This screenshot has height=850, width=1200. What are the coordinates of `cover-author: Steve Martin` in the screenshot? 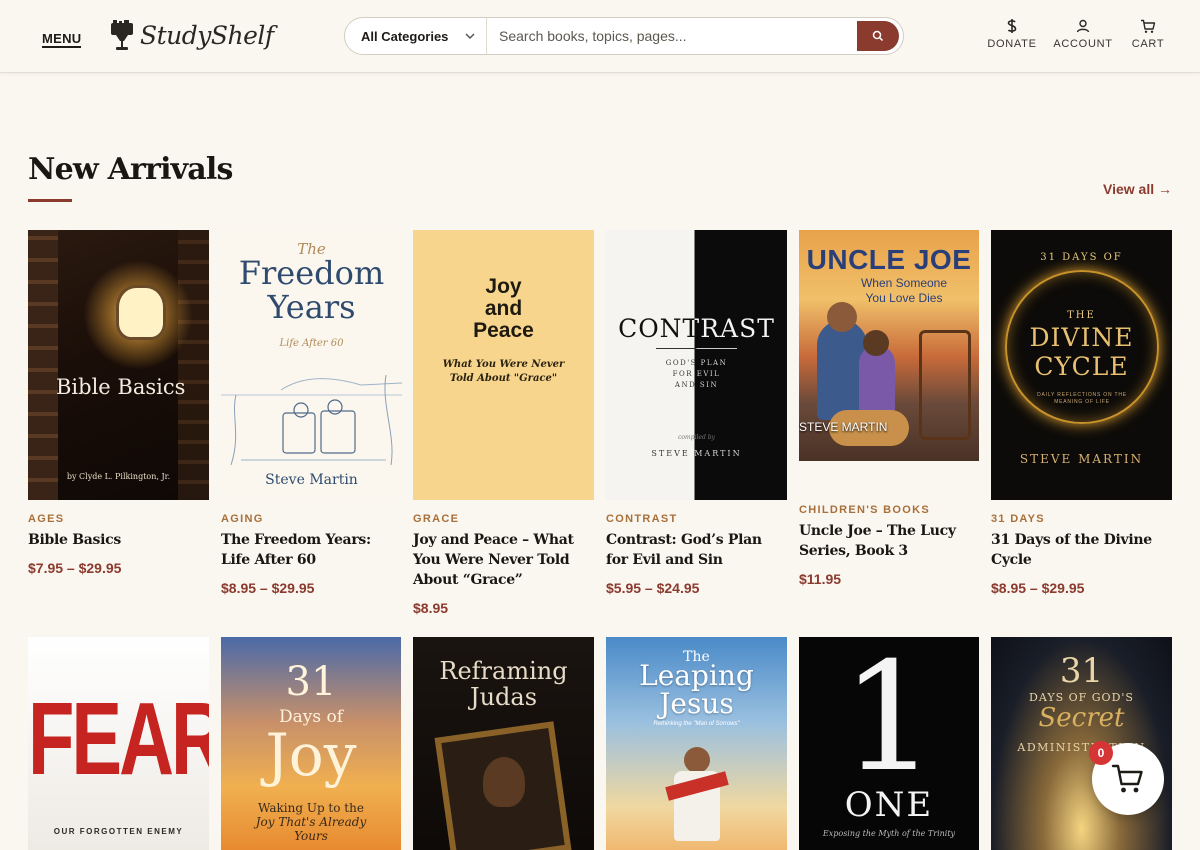 It's located at (311, 480).